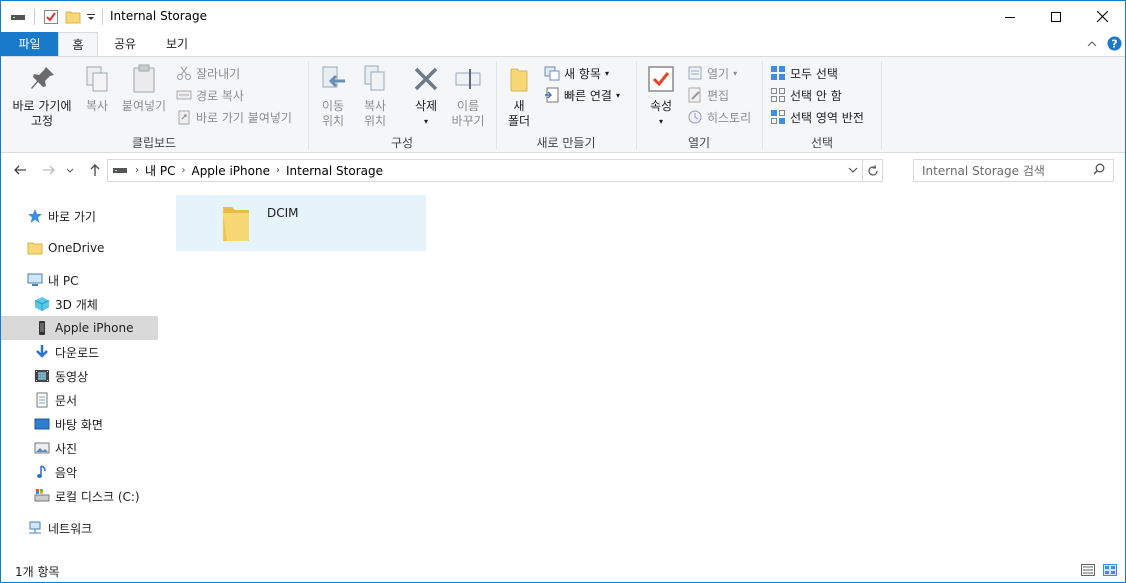 The image size is (1126, 583). I want to click on nav-item-videos: 동영상, so click(79, 376).